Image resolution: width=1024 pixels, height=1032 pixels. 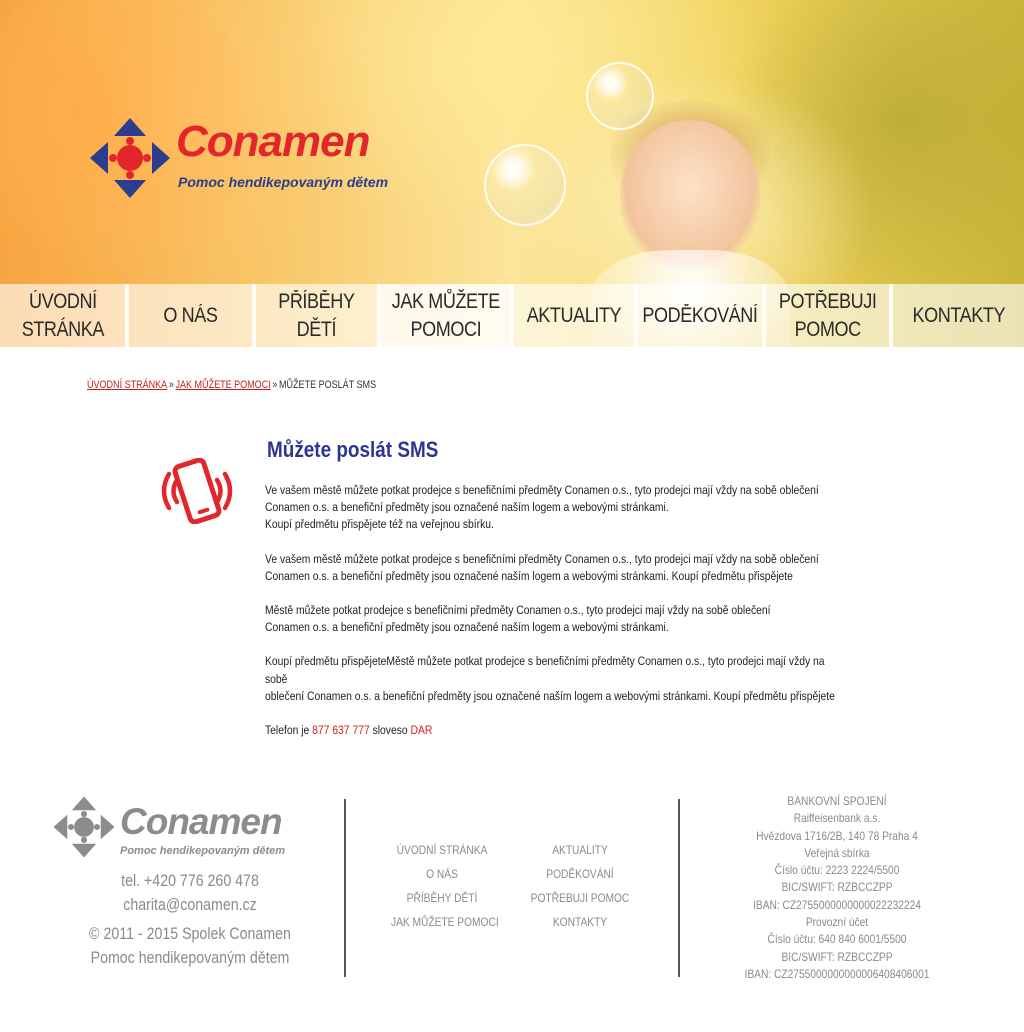 I want to click on footer-logo-tagline: Pomoc hendikepovaným dětem, so click(x=203, y=851).